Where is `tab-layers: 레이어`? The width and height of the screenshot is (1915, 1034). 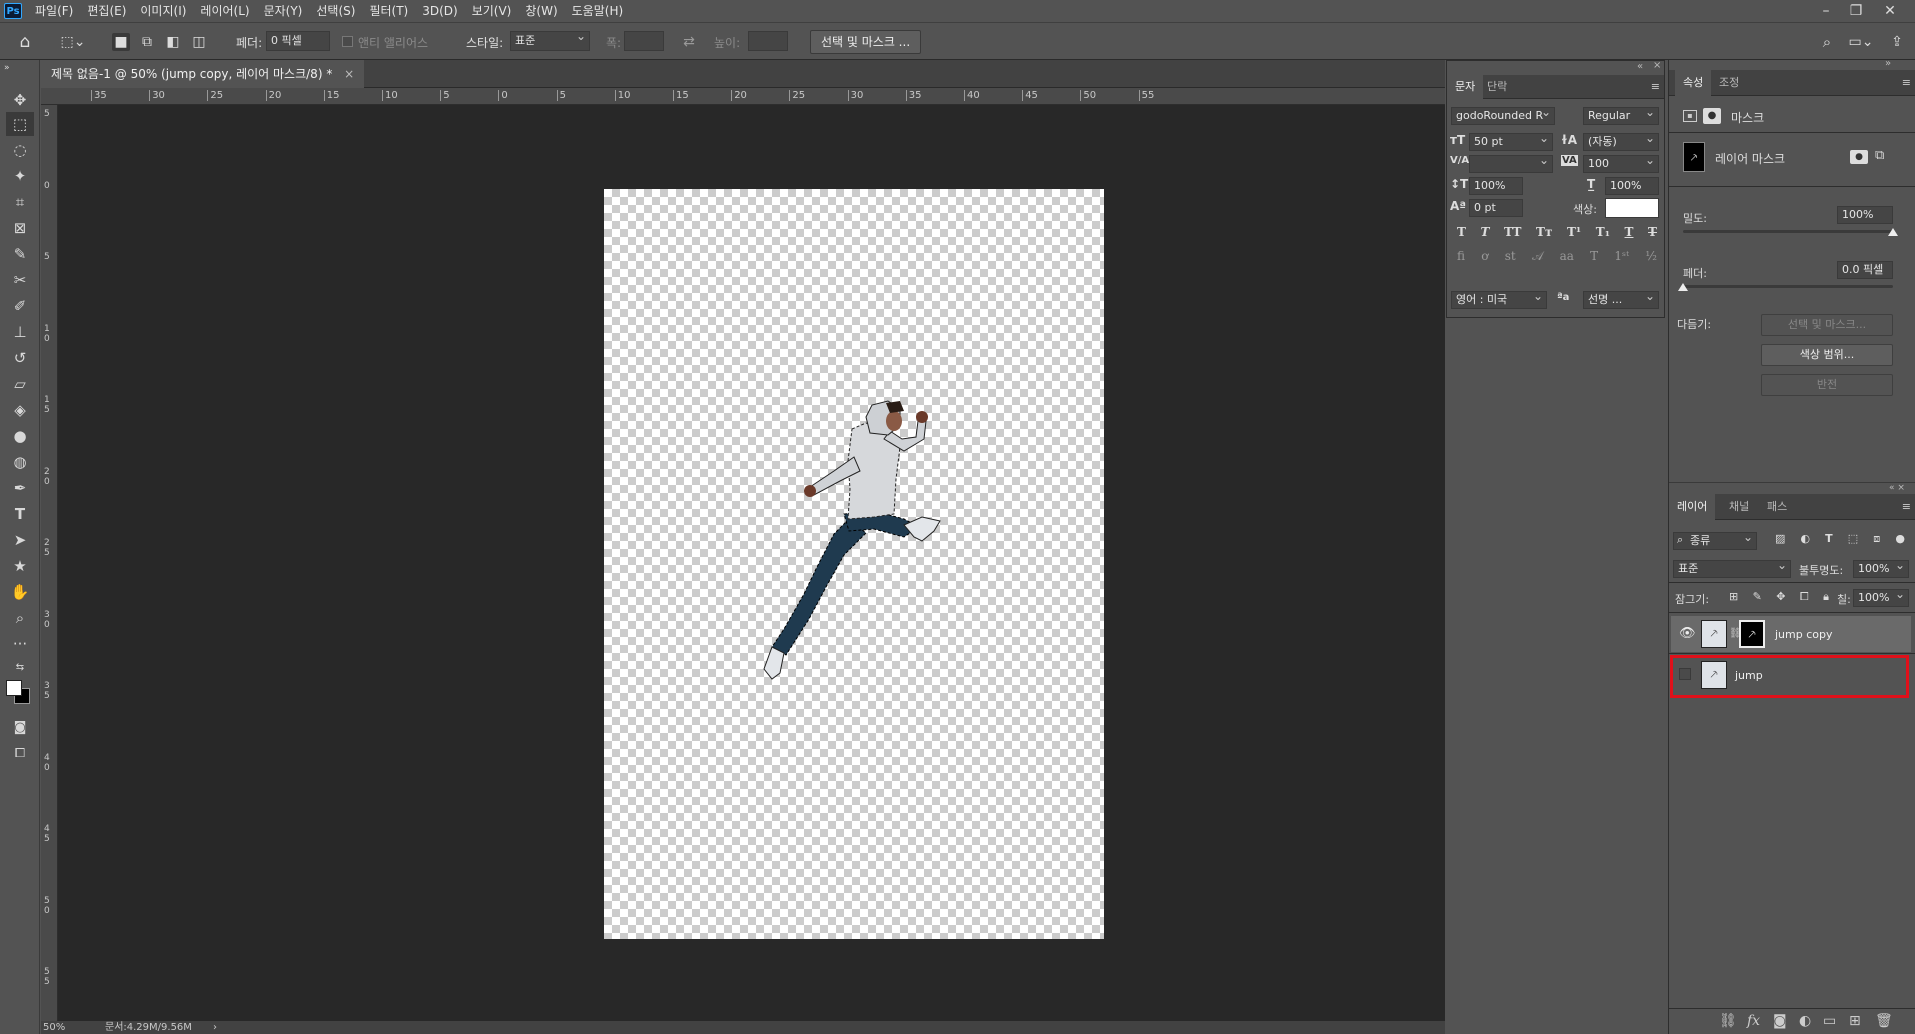 tab-layers: 레이어 is located at coordinates (1692, 507).